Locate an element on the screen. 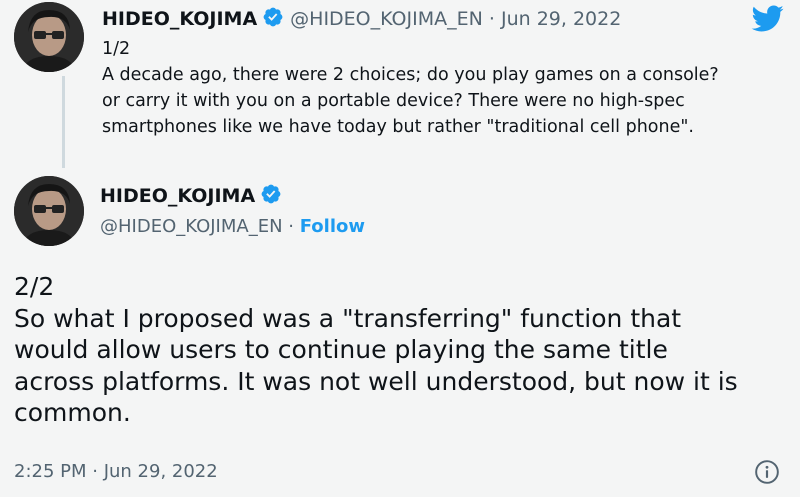 This screenshot has height=497, width=800. text-line: 1/2 is located at coordinates (116, 49).